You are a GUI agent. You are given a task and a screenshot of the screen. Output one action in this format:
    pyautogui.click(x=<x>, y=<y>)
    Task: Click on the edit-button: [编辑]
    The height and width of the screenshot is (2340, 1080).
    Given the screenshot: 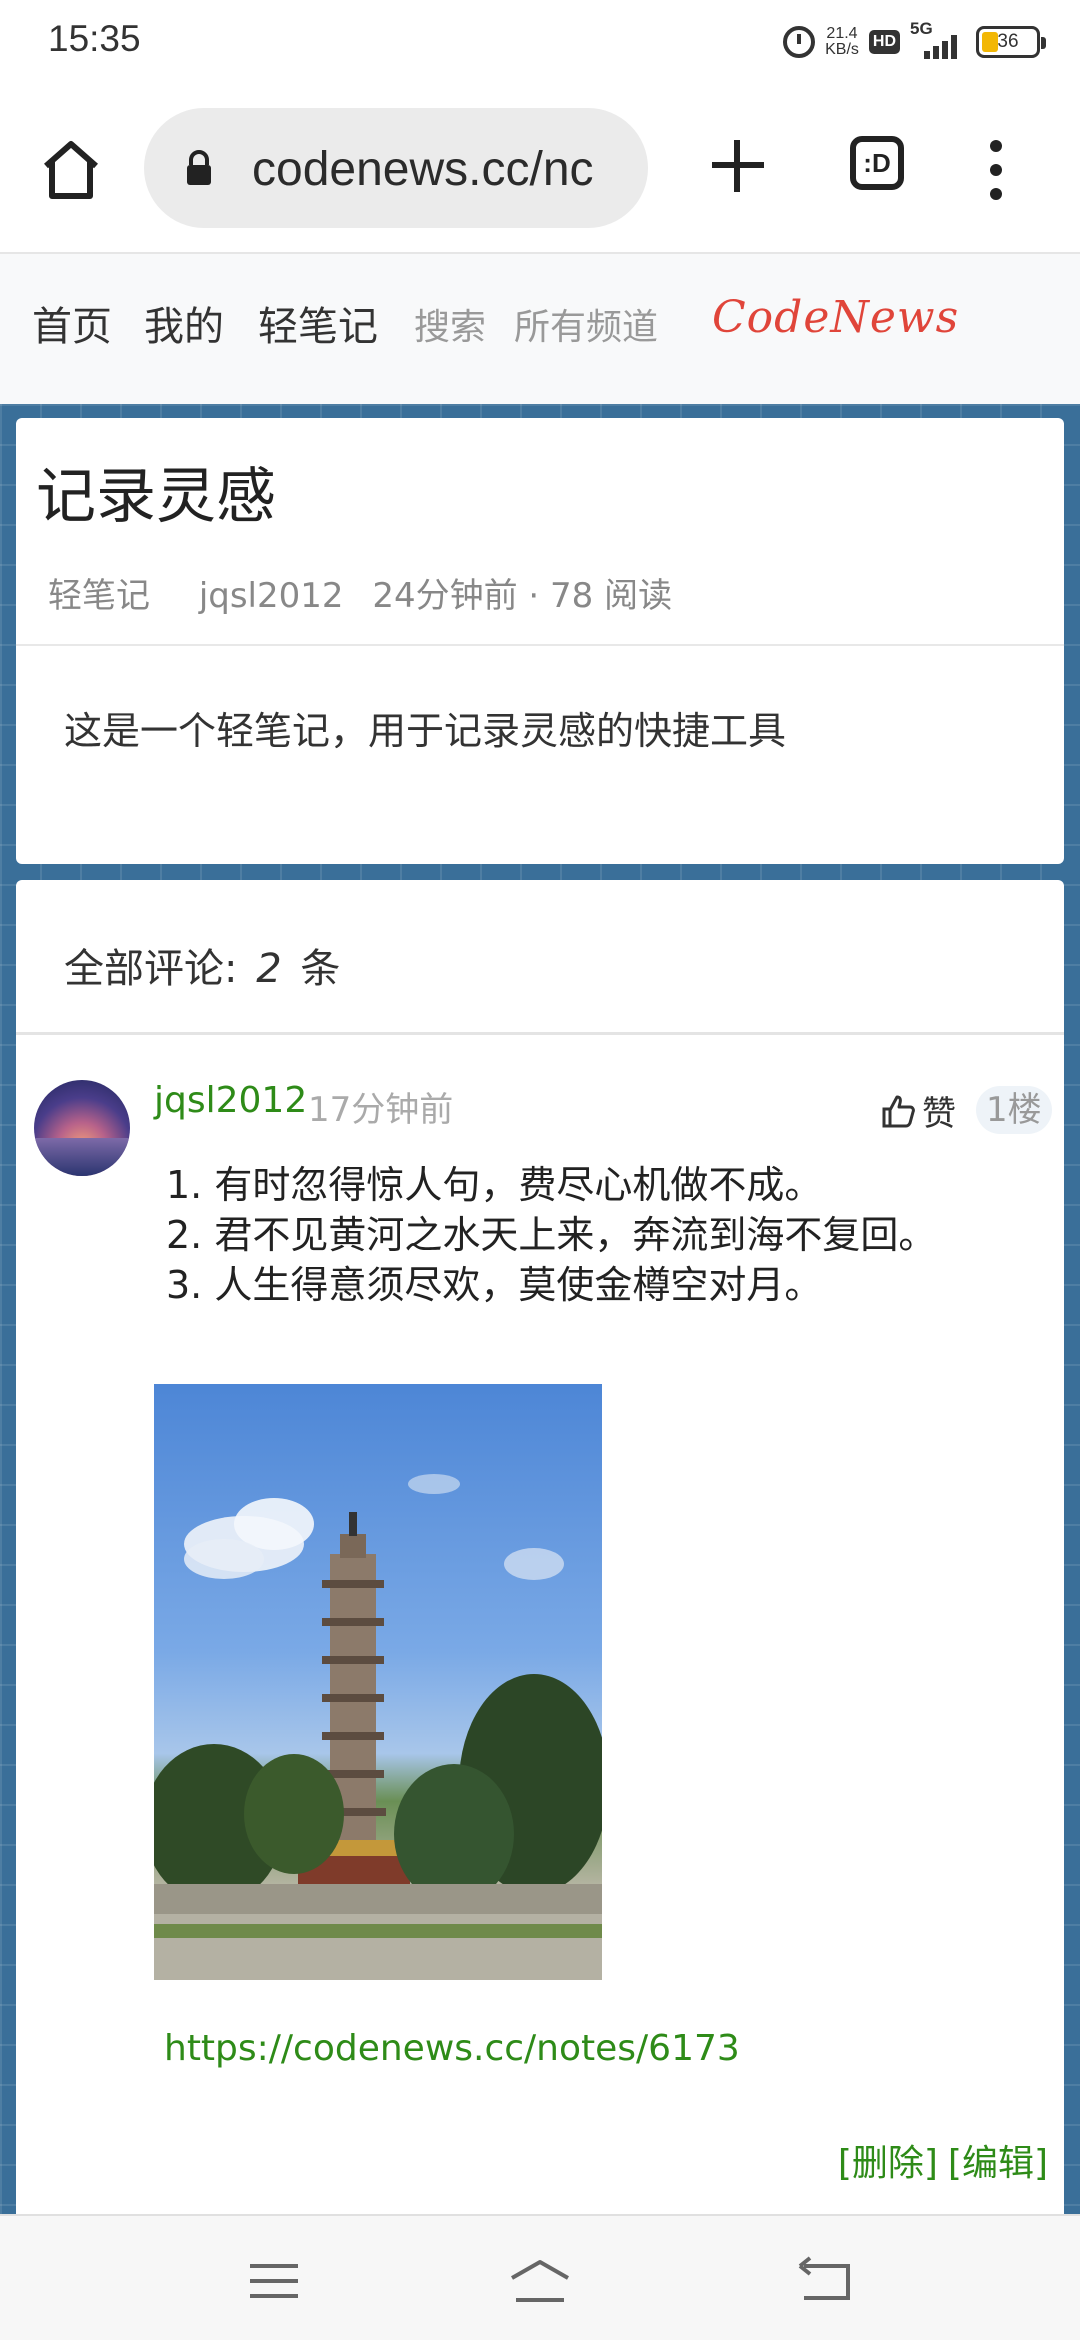 What is the action you would take?
    pyautogui.click(x=998, y=2163)
    